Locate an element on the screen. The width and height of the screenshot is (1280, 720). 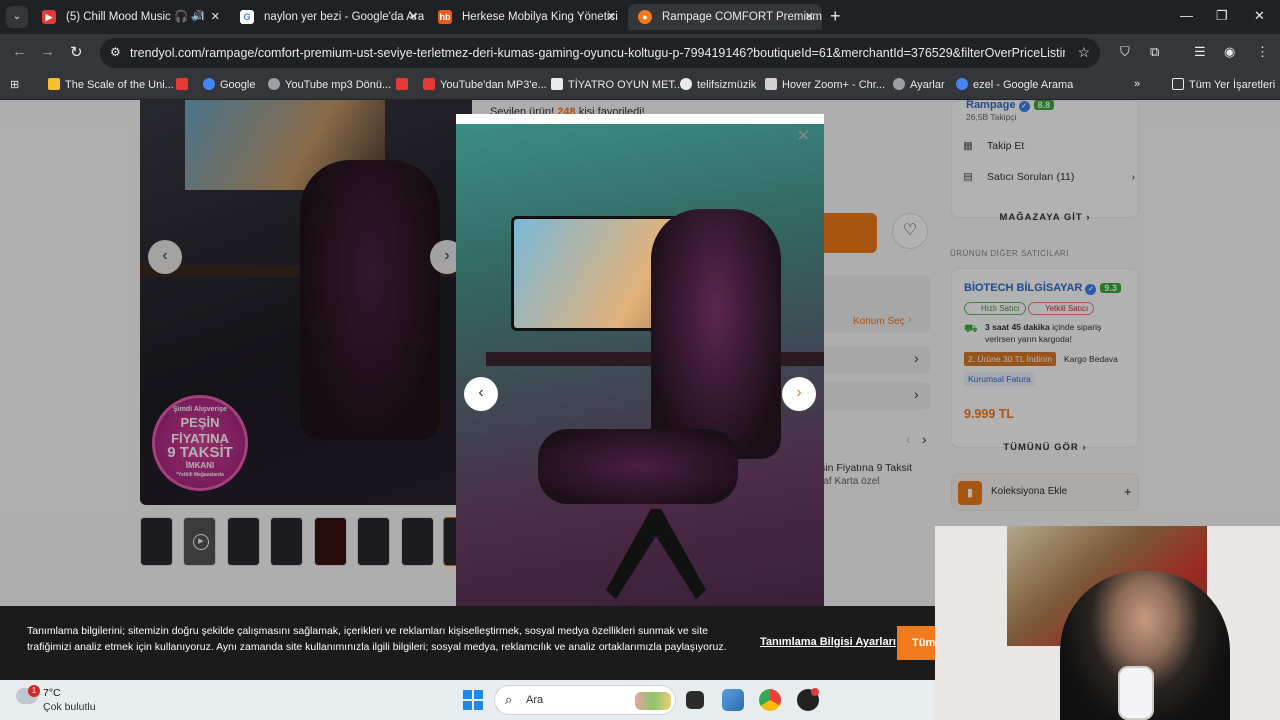
shield-extension-icon: ⛉ is located at coordinates (1125, 52).